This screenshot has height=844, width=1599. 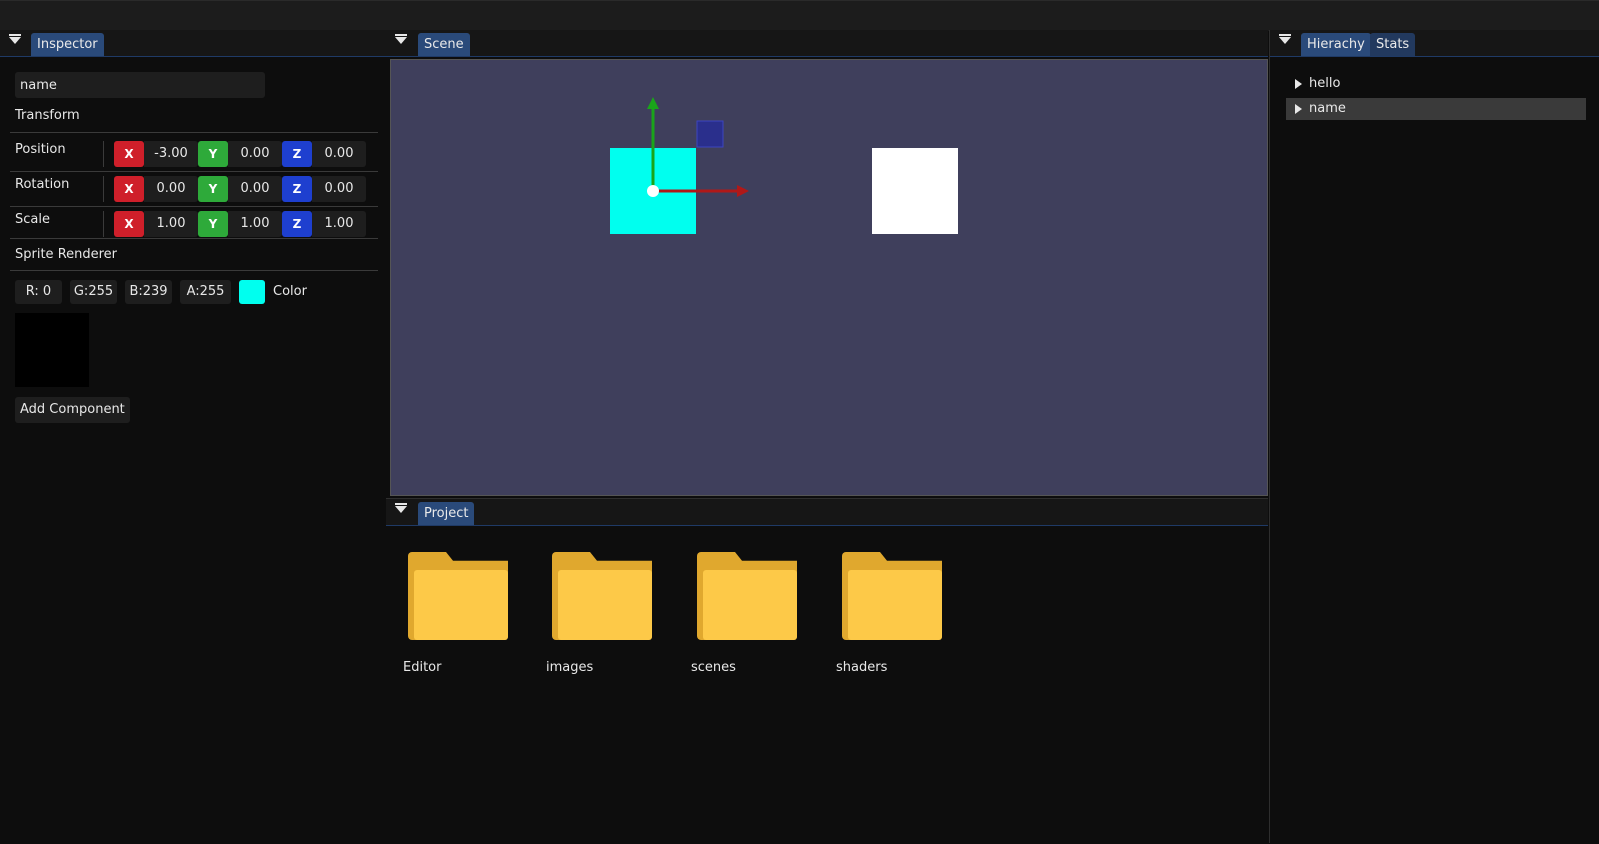 What do you see at coordinates (713, 667) in the screenshot?
I see `folder-label-scenes: scenes` at bounding box center [713, 667].